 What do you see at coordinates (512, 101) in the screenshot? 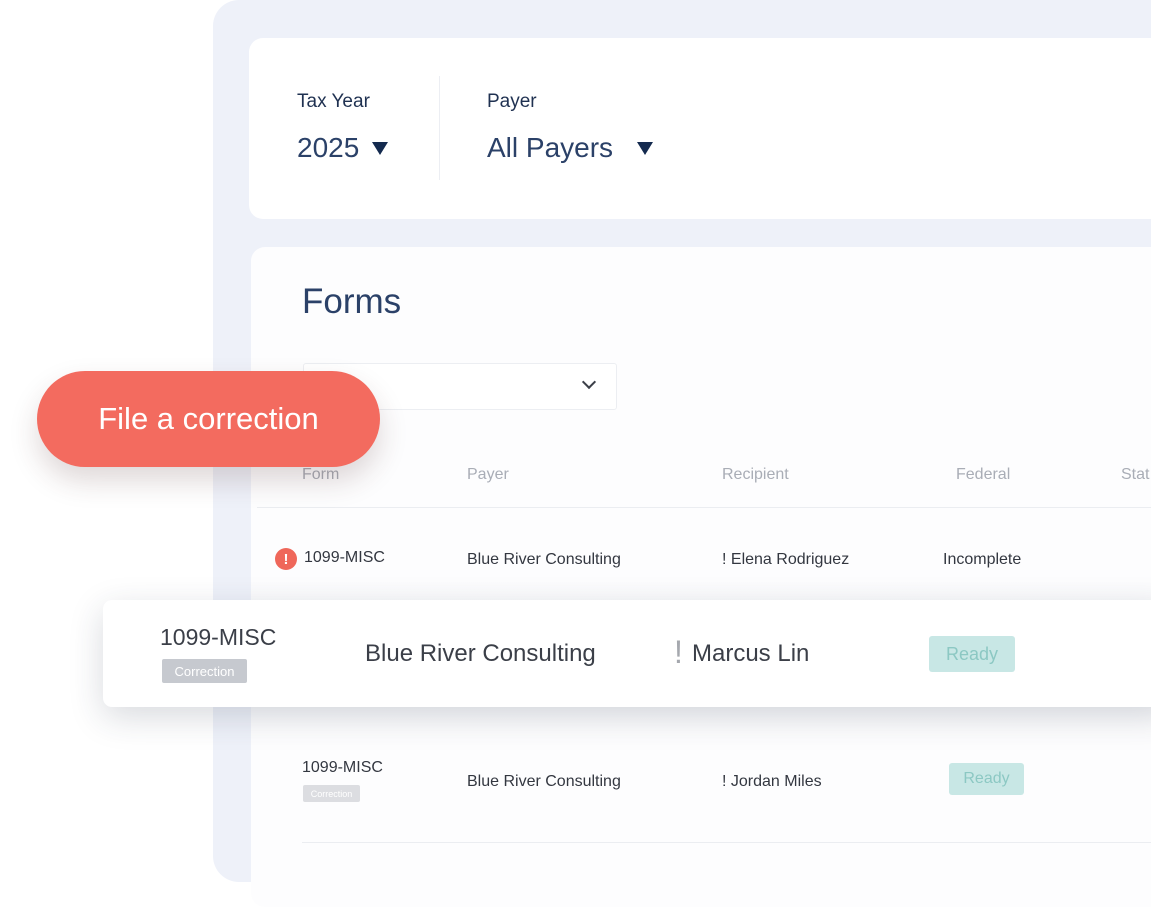
I see `payer-label: Payer` at bounding box center [512, 101].